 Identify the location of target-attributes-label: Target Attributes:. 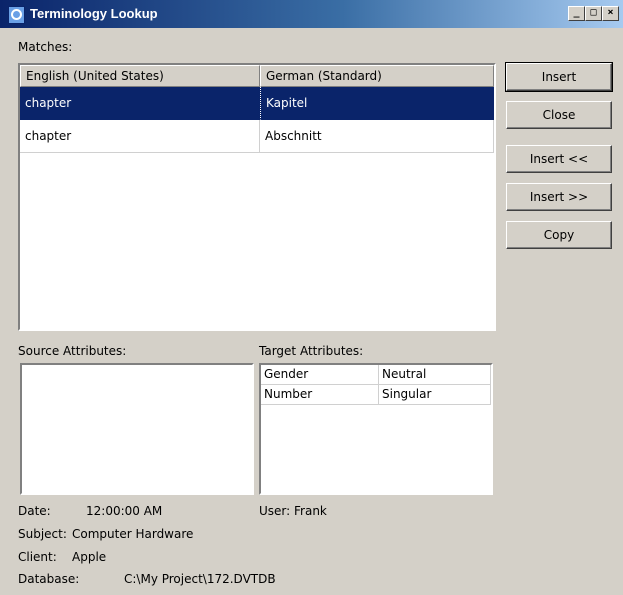
(311, 351).